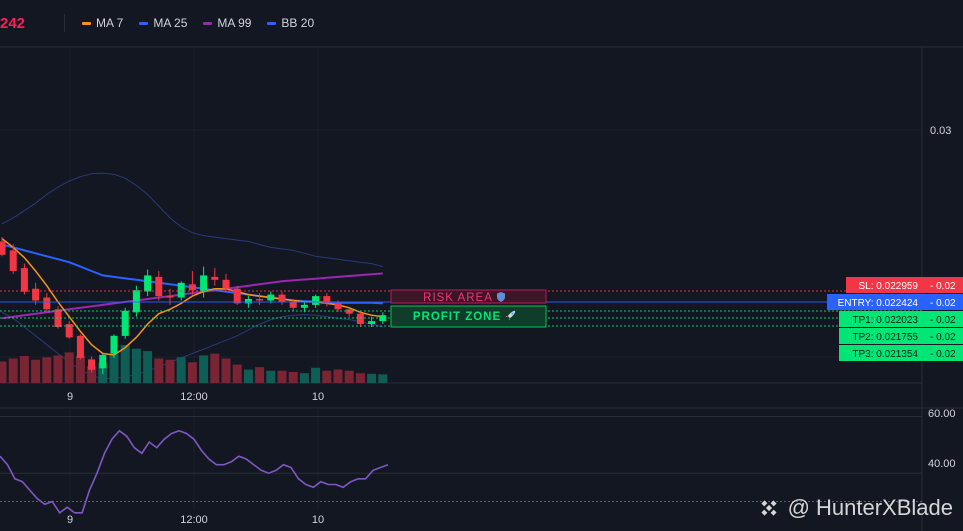  What do you see at coordinates (942, 464) in the screenshot?
I see `rsi-axis-label: 40.00` at bounding box center [942, 464].